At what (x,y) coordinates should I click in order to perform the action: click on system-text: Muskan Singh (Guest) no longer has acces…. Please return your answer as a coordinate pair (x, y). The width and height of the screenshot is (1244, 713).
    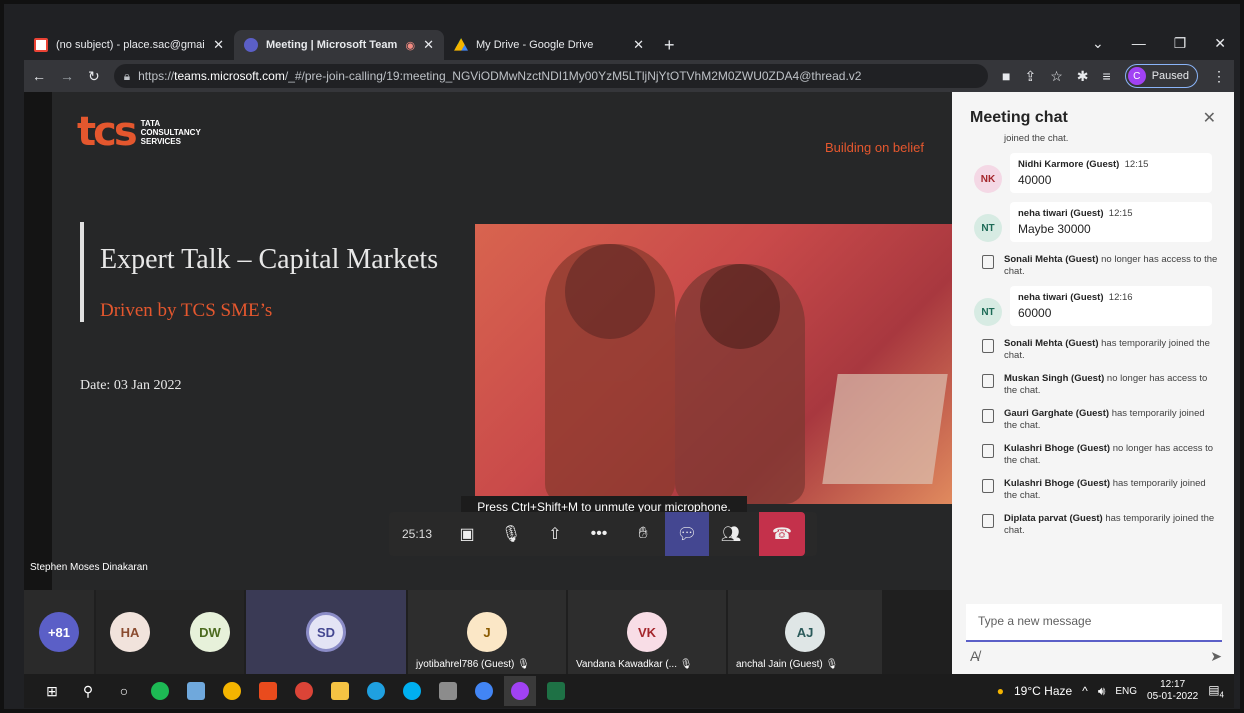
    Looking at the image, I should click on (1111, 385).